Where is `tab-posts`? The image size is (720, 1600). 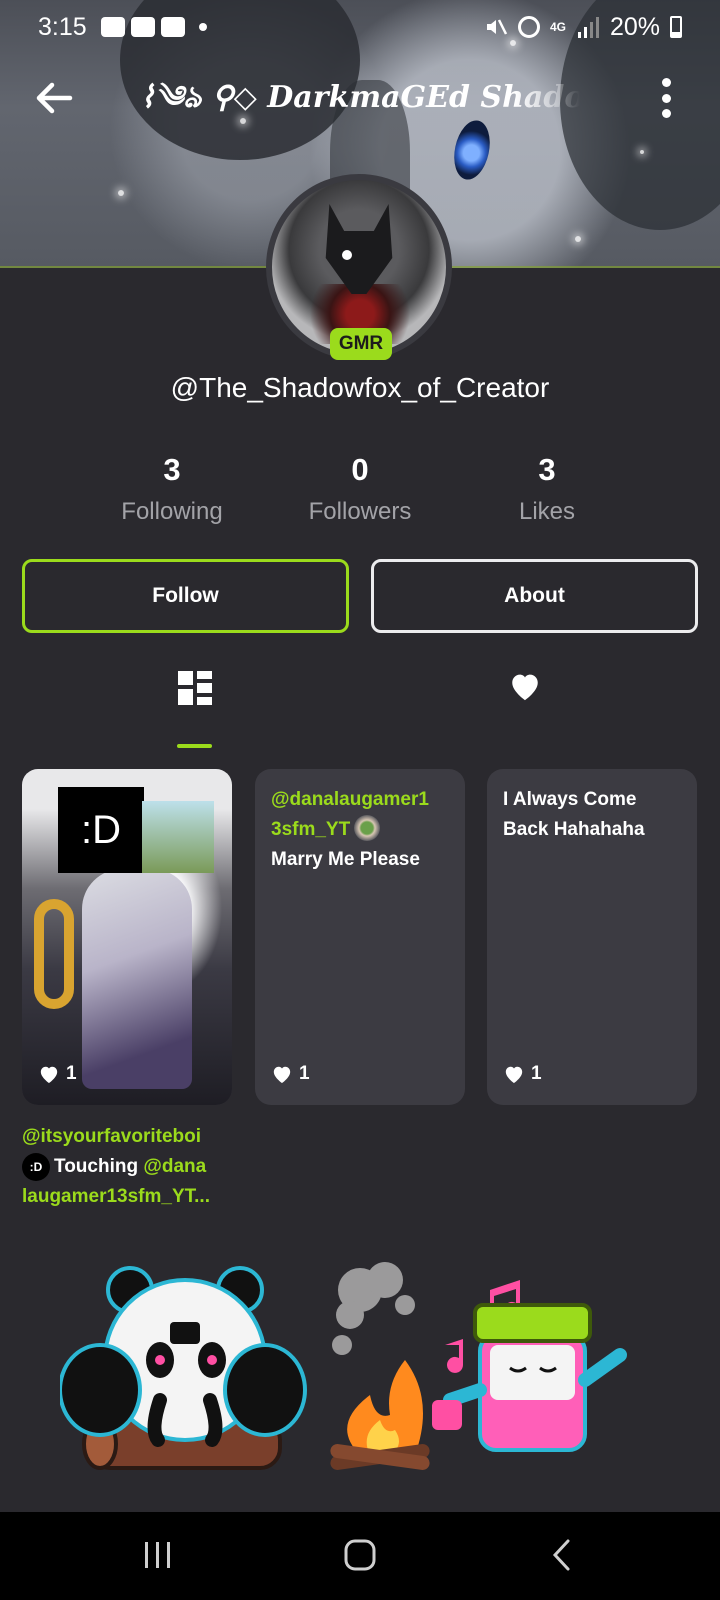 tab-posts is located at coordinates (195, 705).